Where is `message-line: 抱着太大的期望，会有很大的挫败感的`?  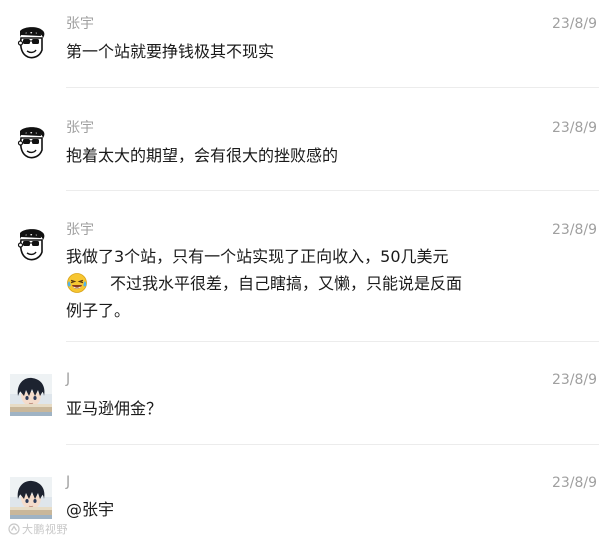 message-line: 抱着太大的期望，会有很大的挫败感的 is located at coordinates (202, 155).